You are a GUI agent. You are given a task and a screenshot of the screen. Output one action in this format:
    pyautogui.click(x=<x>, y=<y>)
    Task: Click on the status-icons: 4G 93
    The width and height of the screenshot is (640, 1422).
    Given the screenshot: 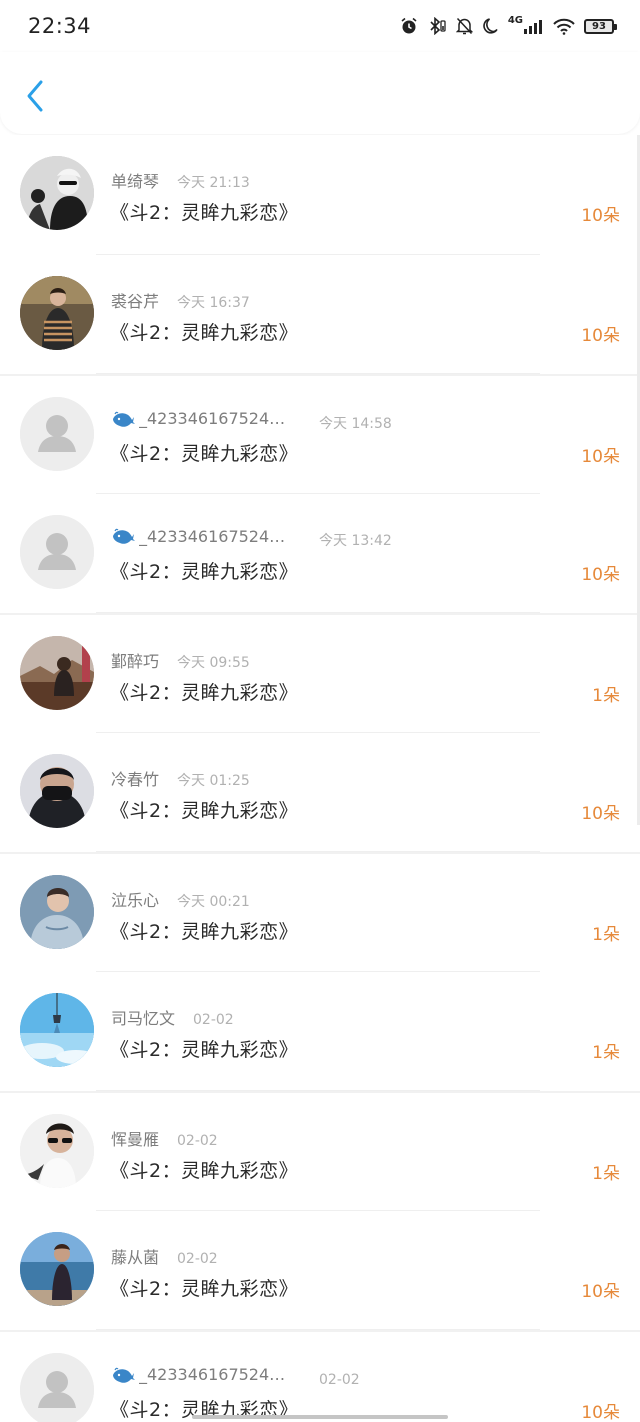 What is the action you would take?
    pyautogui.click(x=508, y=24)
    